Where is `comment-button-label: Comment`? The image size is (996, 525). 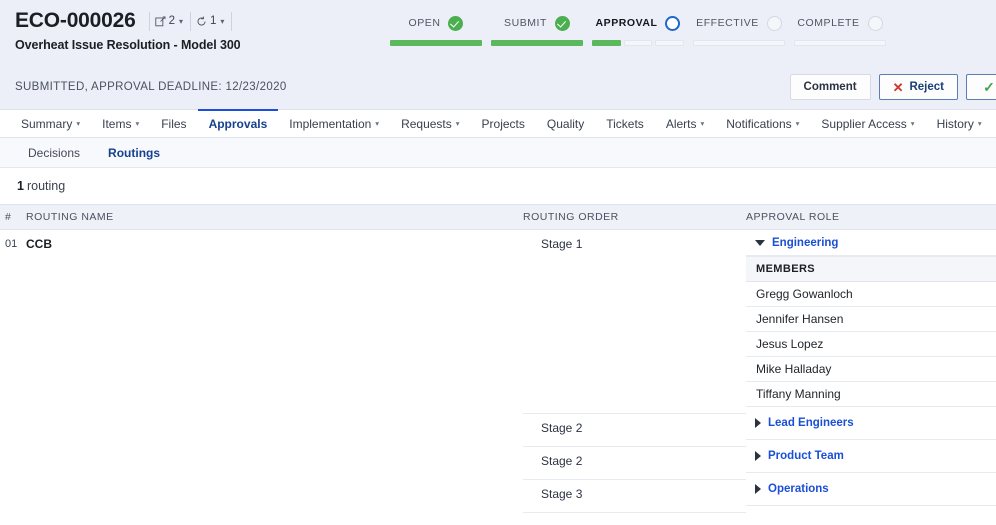
comment-button-label: Comment is located at coordinates (830, 87).